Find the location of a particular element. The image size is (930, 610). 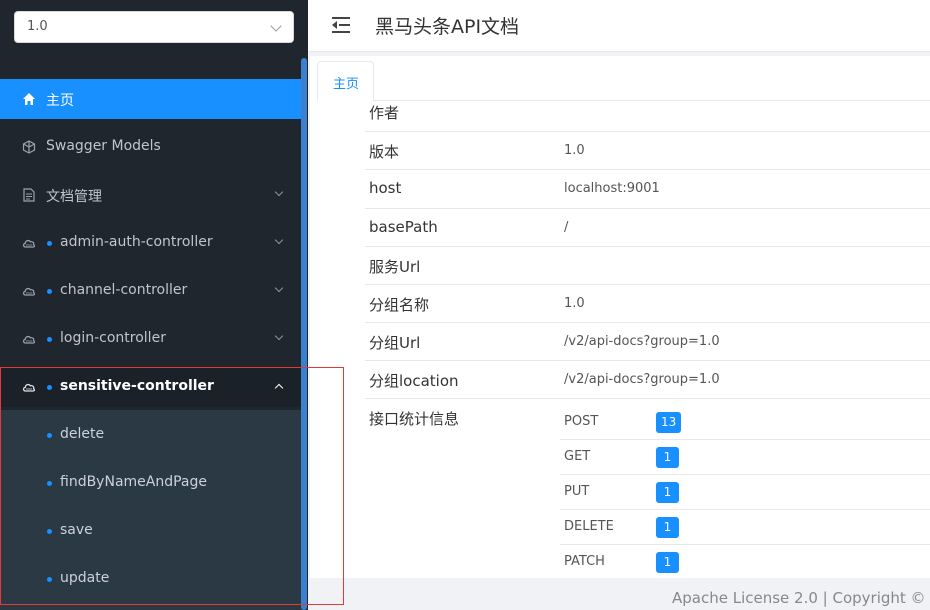

sidebar-item-label: admin-auth-controller is located at coordinates (136, 242).